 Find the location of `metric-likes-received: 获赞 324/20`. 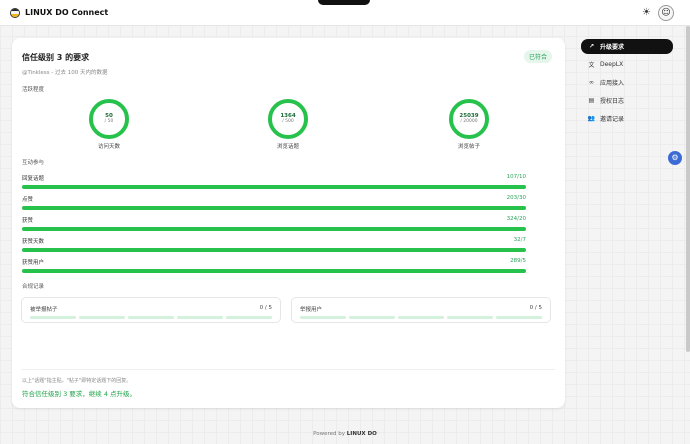

metric-likes-received: 获赞 324/20 is located at coordinates (274, 223).